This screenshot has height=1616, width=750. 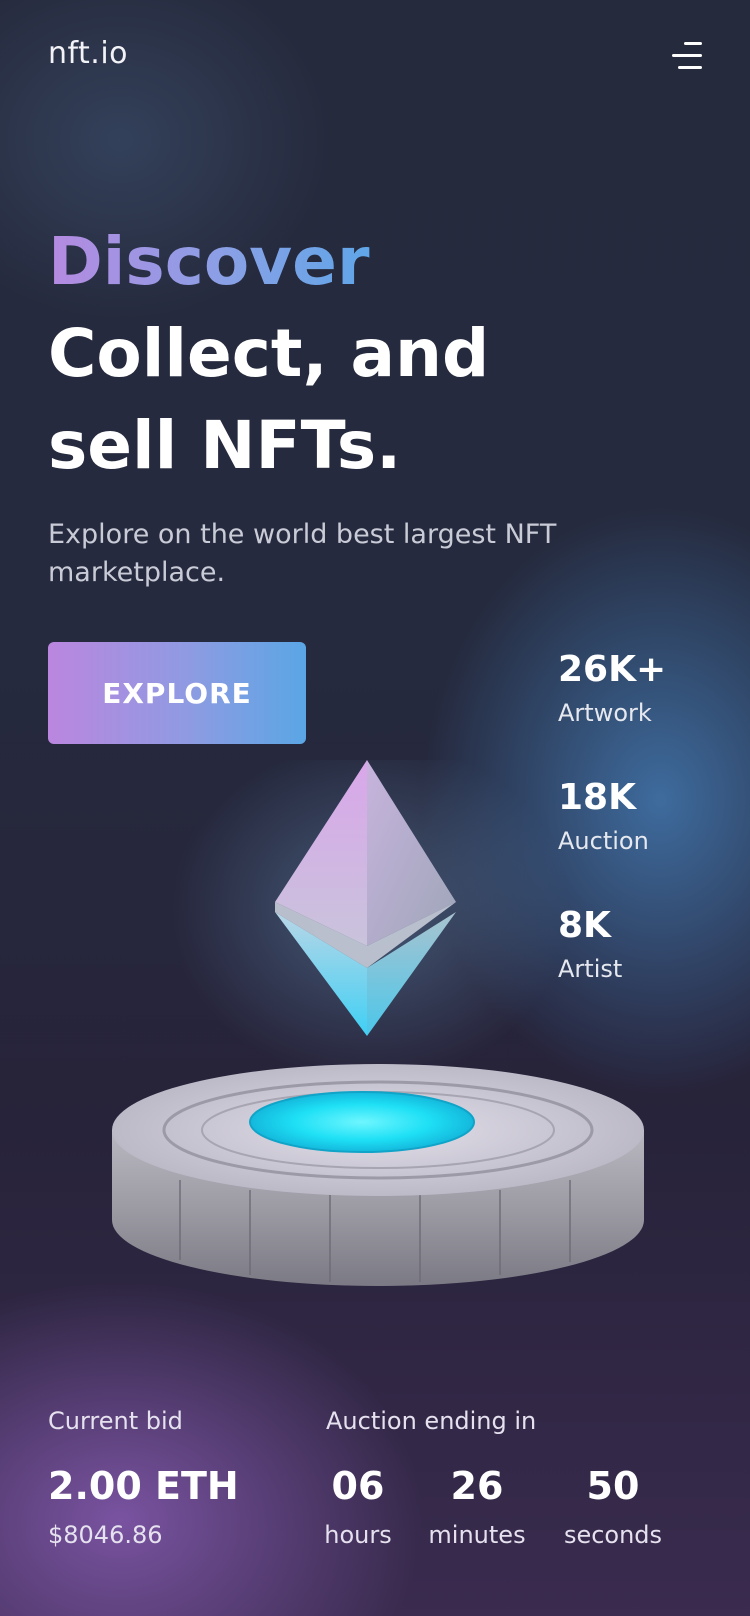 What do you see at coordinates (477, 1486) in the screenshot?
I see `countdown-minutes-value: 26` at bounding box center [477, 1486].